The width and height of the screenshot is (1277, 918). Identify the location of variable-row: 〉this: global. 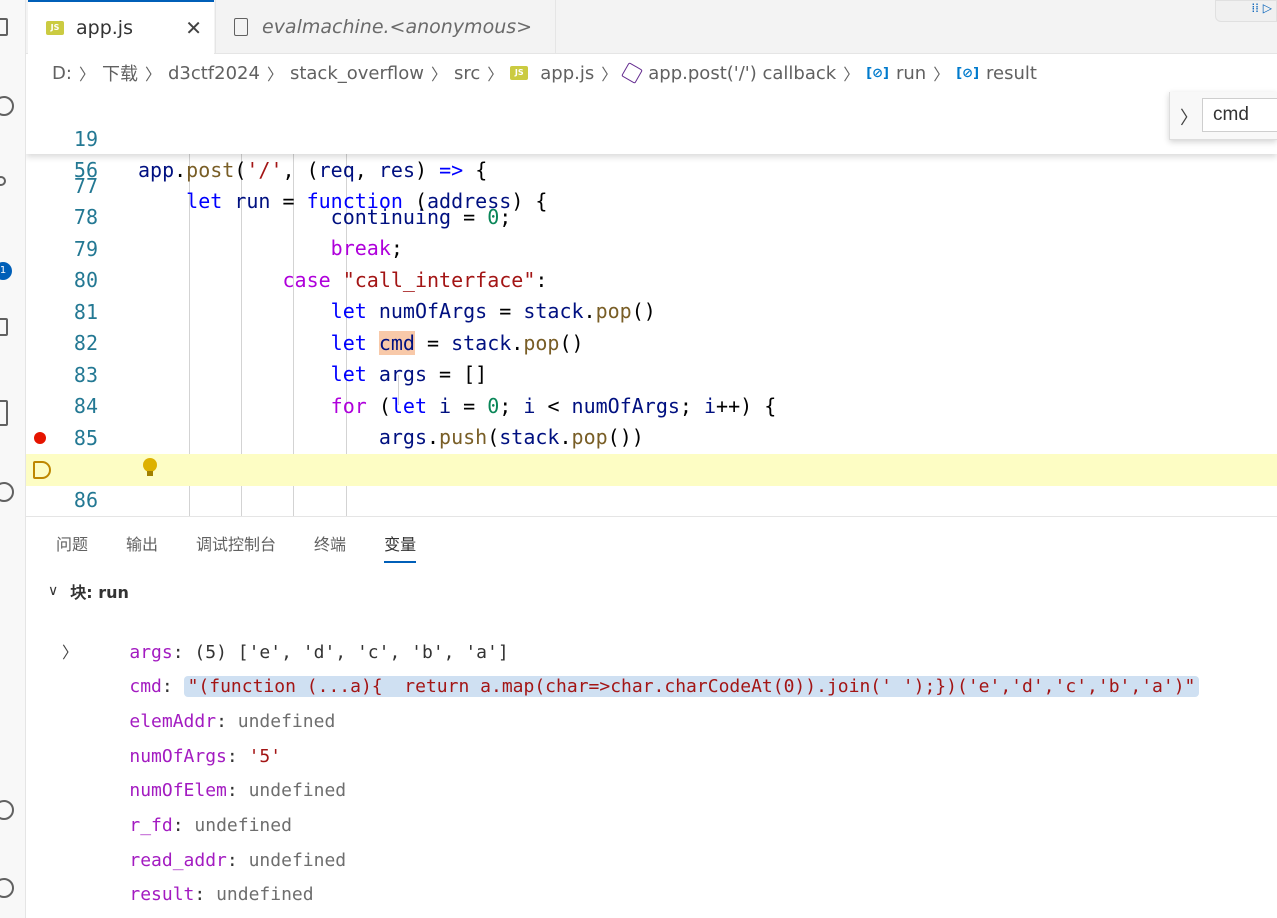
(172, 900).